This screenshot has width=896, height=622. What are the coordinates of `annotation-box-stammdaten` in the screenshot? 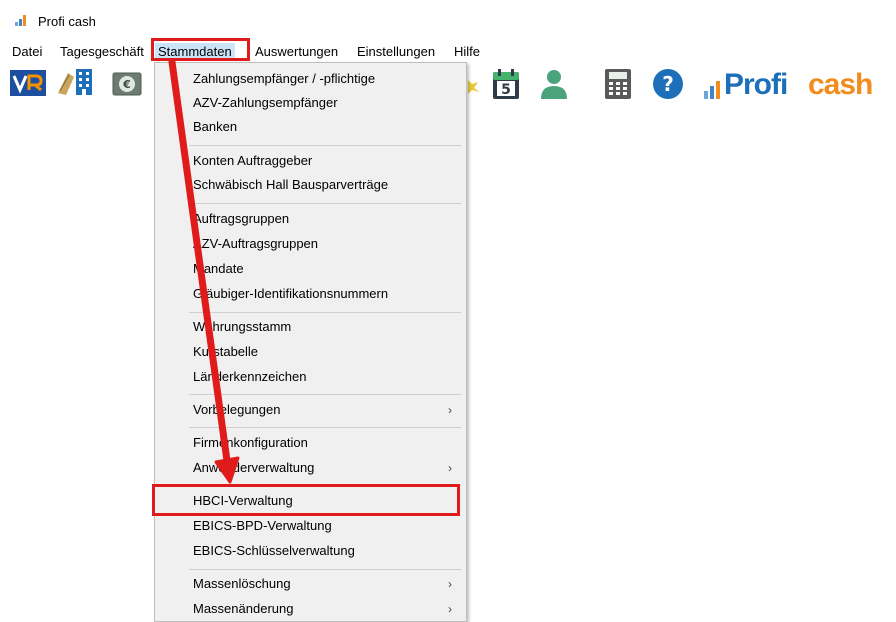 It's located at (200, 49).